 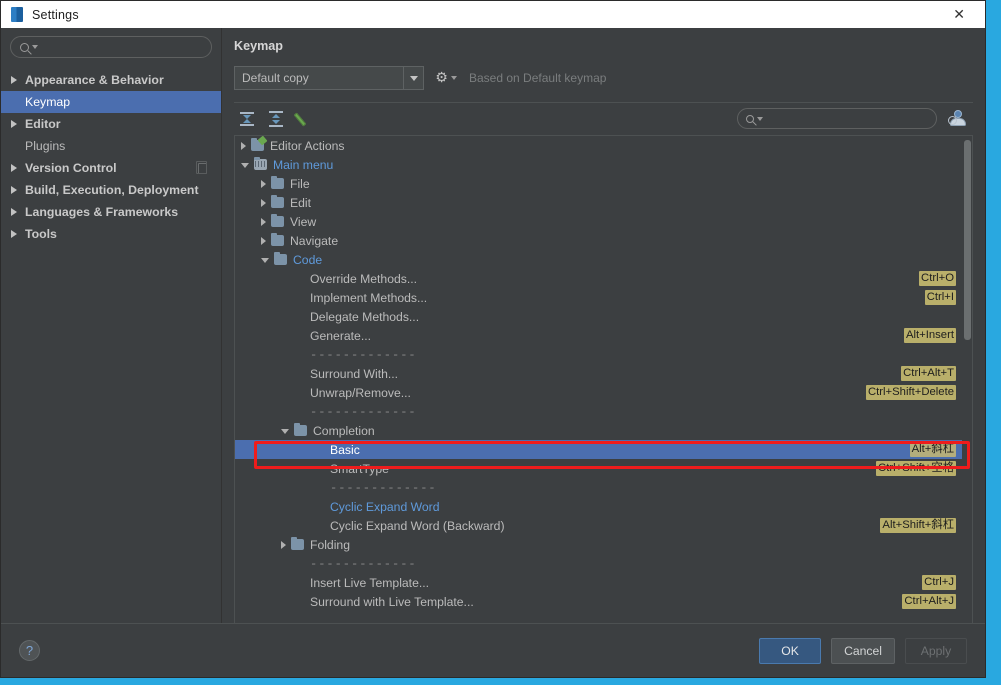 I want to click on sidebar-item-version-control: Version Control, so click(x=111, y=168).